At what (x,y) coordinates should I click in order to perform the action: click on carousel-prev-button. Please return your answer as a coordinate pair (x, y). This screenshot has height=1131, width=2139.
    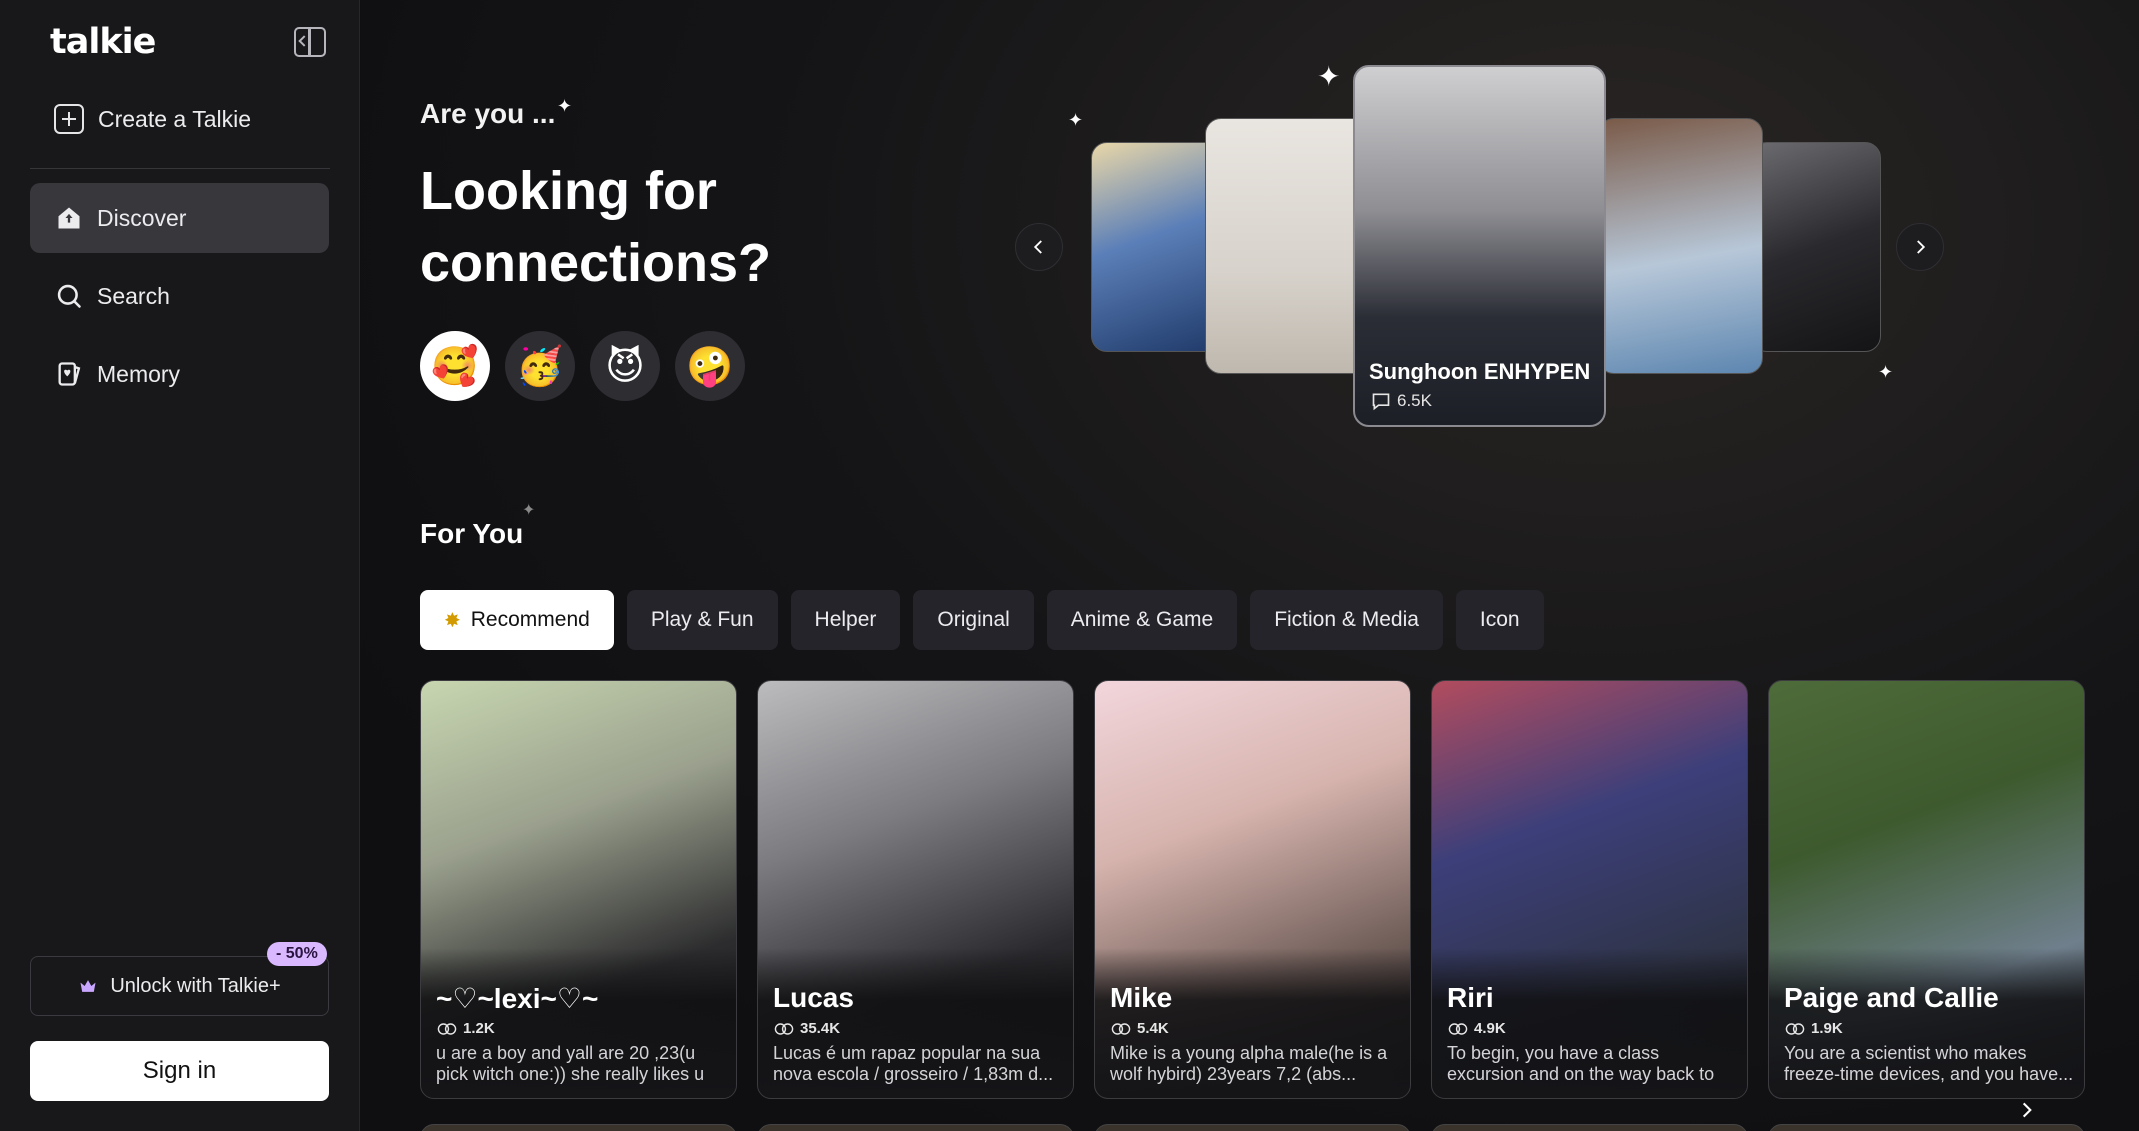
    Looking at the image, I should click on (1039, 247).